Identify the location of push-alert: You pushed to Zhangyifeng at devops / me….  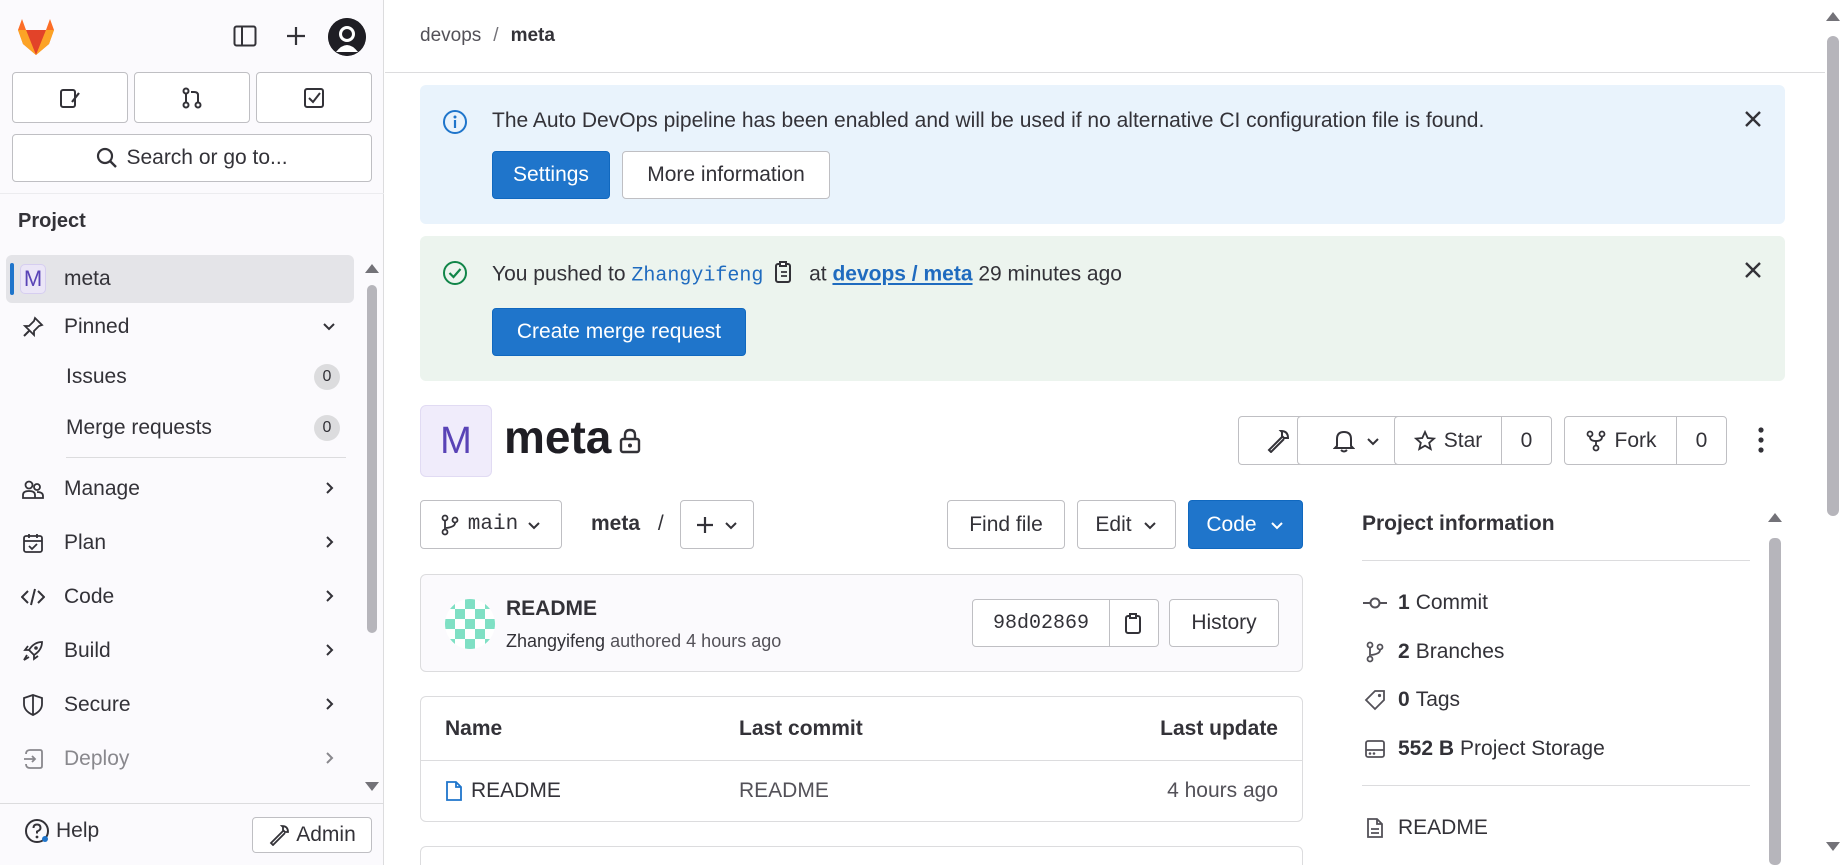
(1102, 308).